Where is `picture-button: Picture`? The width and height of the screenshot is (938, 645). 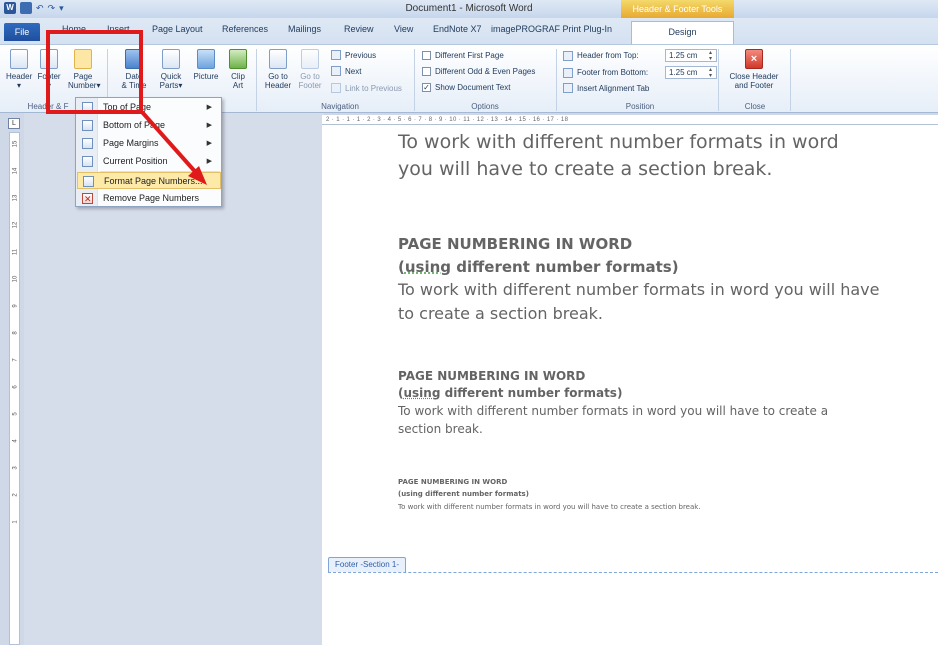
picture-button: Picture is located at coordinates (206, 65).